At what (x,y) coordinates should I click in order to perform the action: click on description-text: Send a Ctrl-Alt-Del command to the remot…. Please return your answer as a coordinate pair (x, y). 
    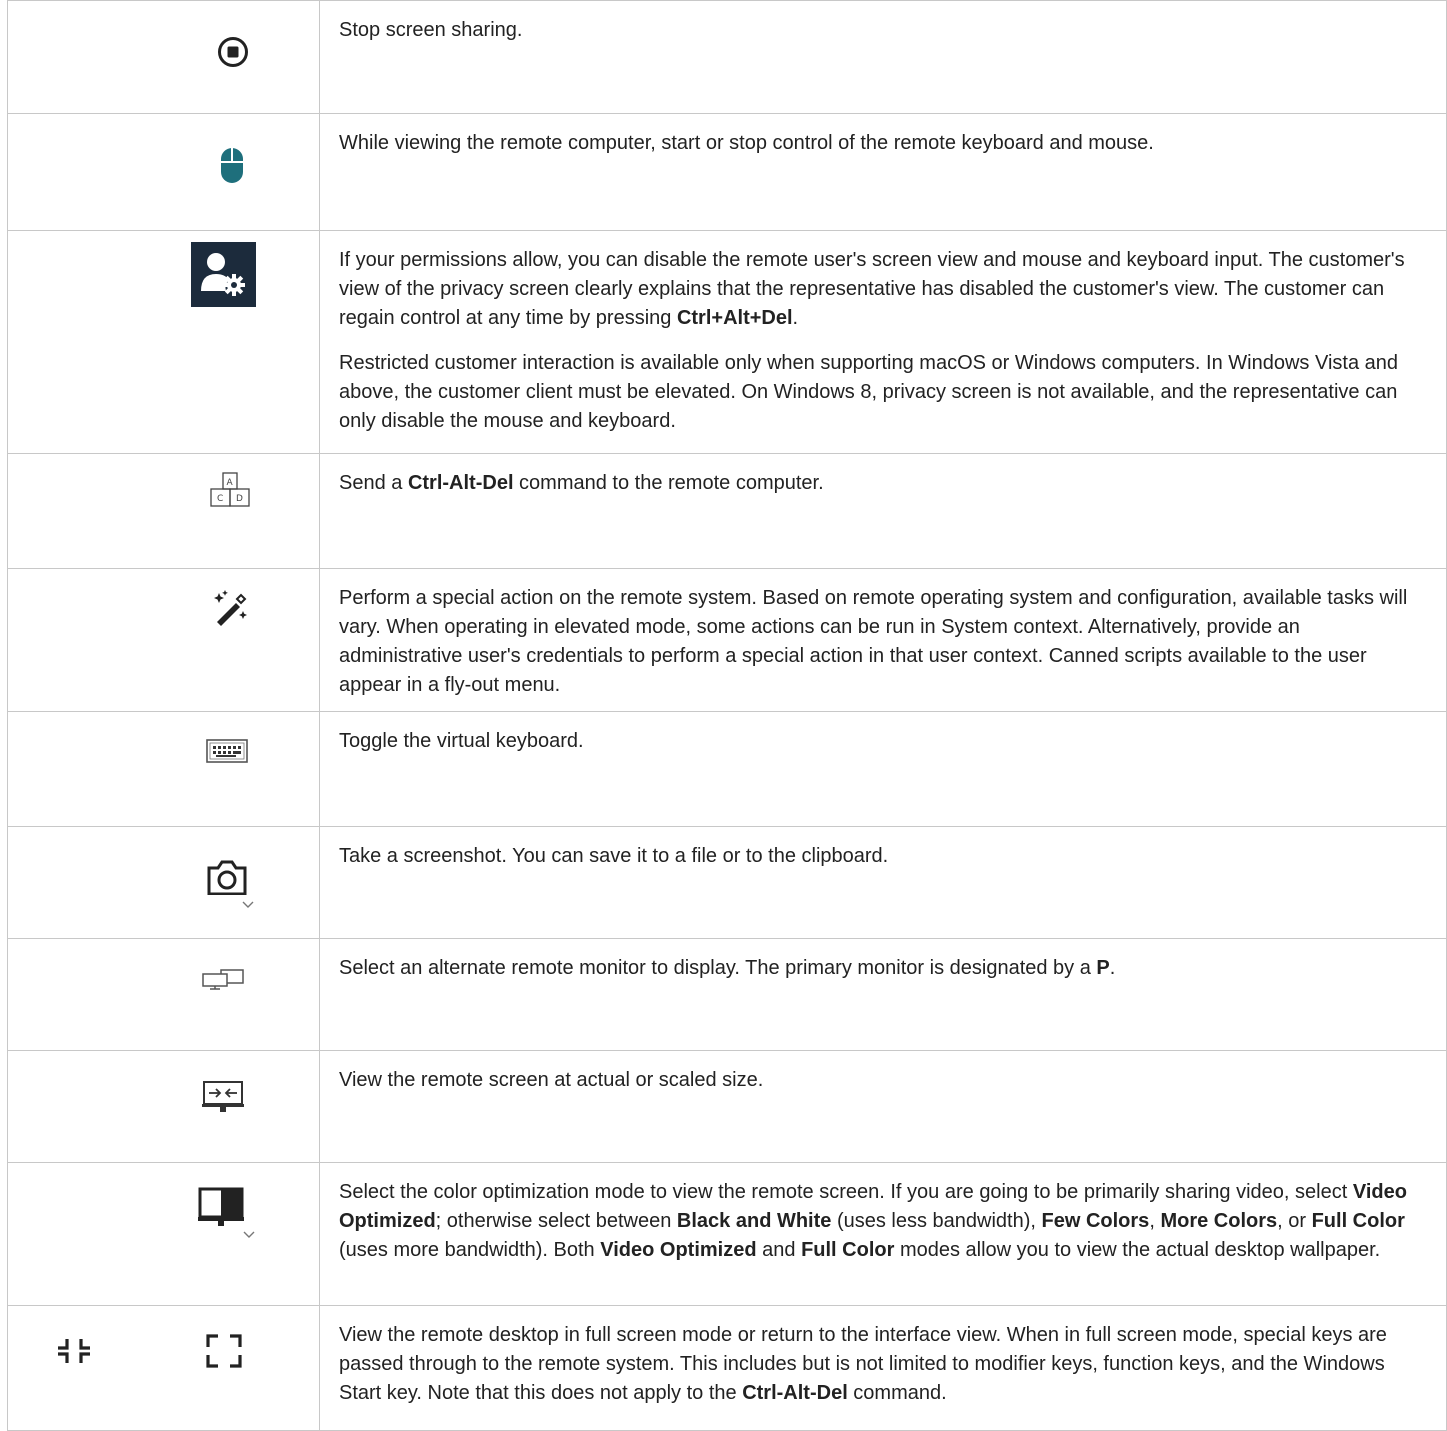
    Looking at the image, I should click on (883, 483).